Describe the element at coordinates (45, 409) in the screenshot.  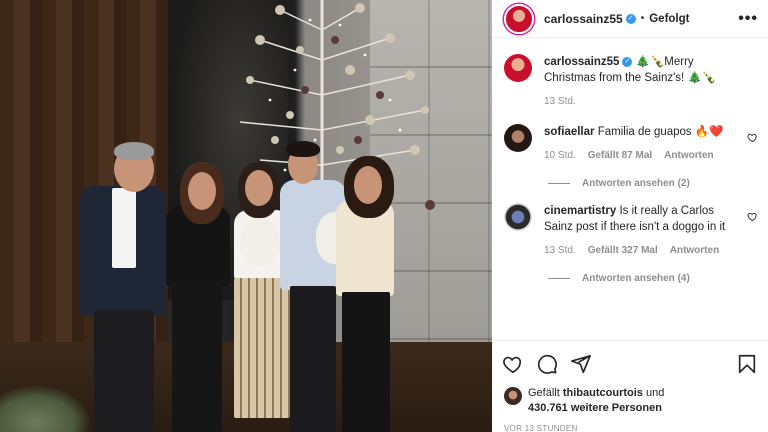
I see `plant` at that location.